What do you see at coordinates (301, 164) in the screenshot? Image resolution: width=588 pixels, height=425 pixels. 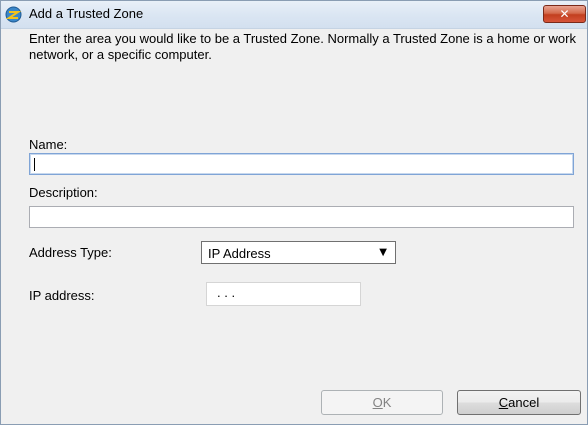 I see `name-input` at bounding box center [301, 164].